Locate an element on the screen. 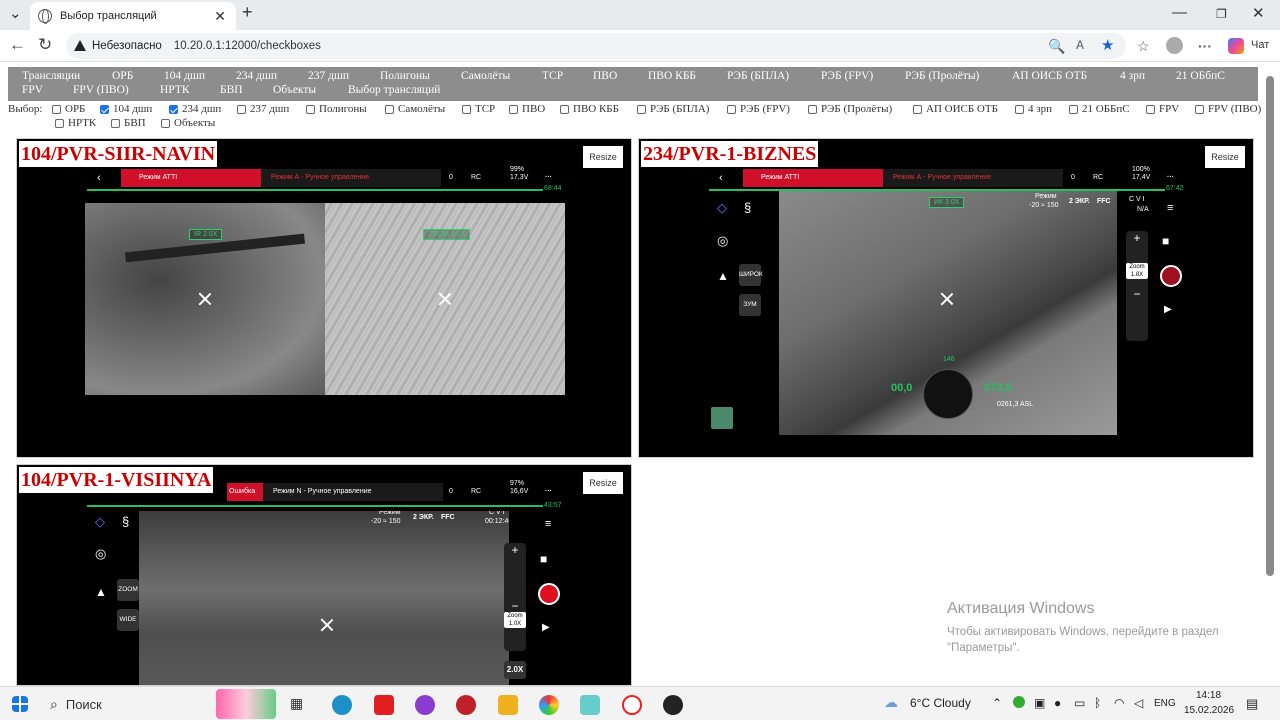 The width and height of the screenshot is (1280, 720). yandex-icon is located at coordinates (384, 705).